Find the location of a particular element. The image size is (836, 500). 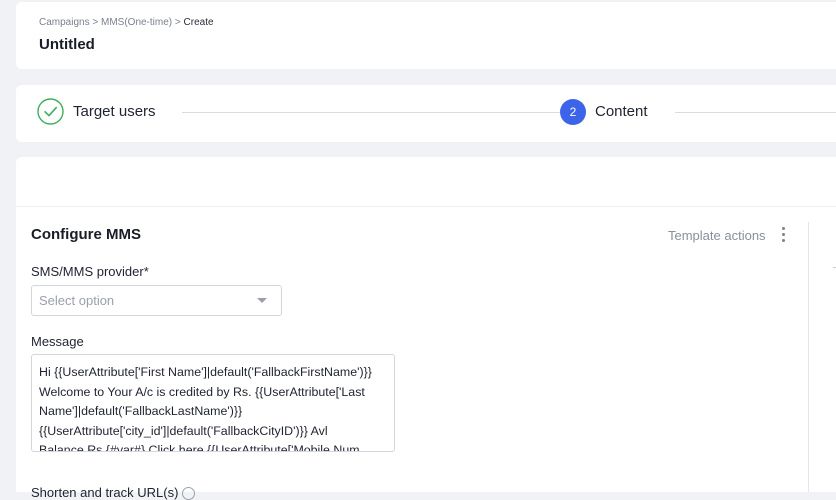

step-target-users: Target users is located at coordinates (114, 111).